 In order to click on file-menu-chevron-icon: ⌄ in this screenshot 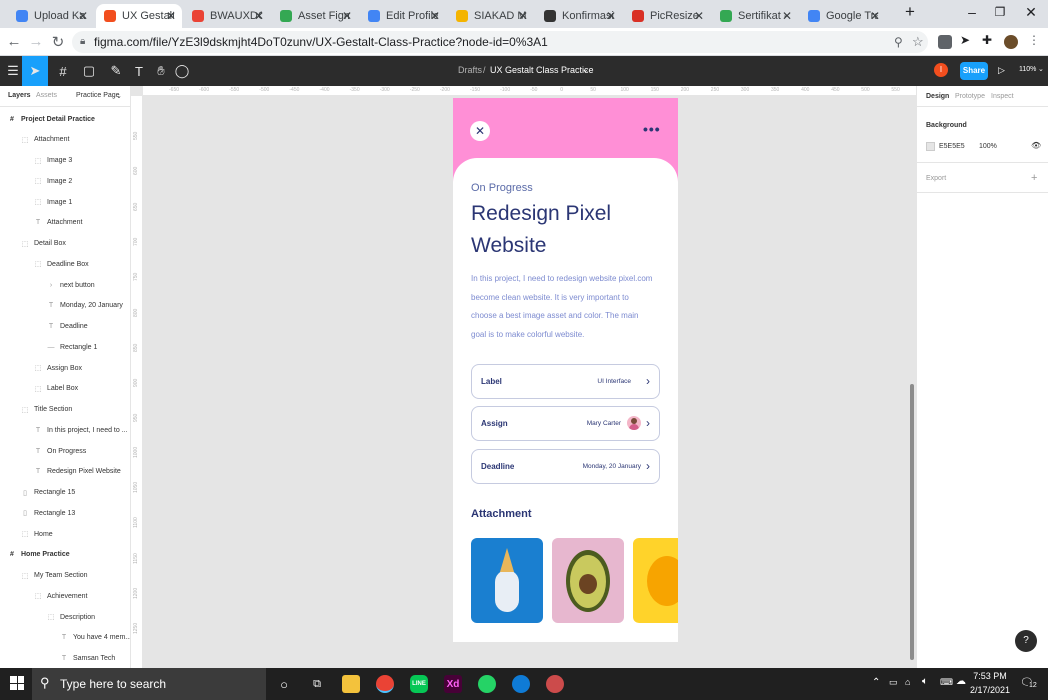, I will do `click(585, 69)`.